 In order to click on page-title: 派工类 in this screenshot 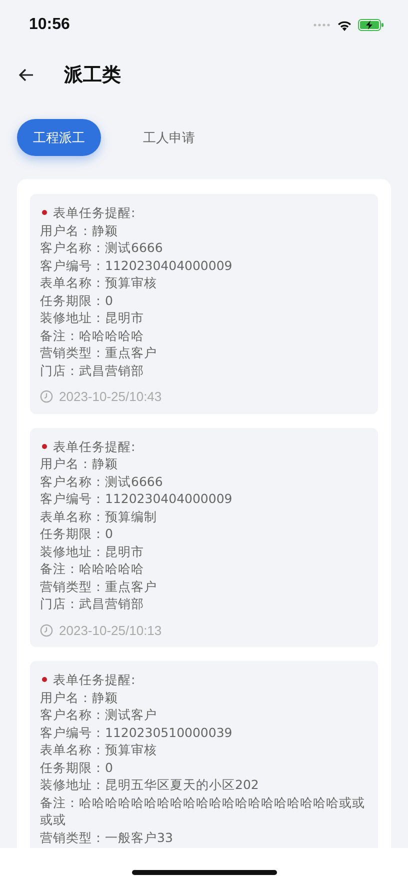, I will do `click(92, 75)`.